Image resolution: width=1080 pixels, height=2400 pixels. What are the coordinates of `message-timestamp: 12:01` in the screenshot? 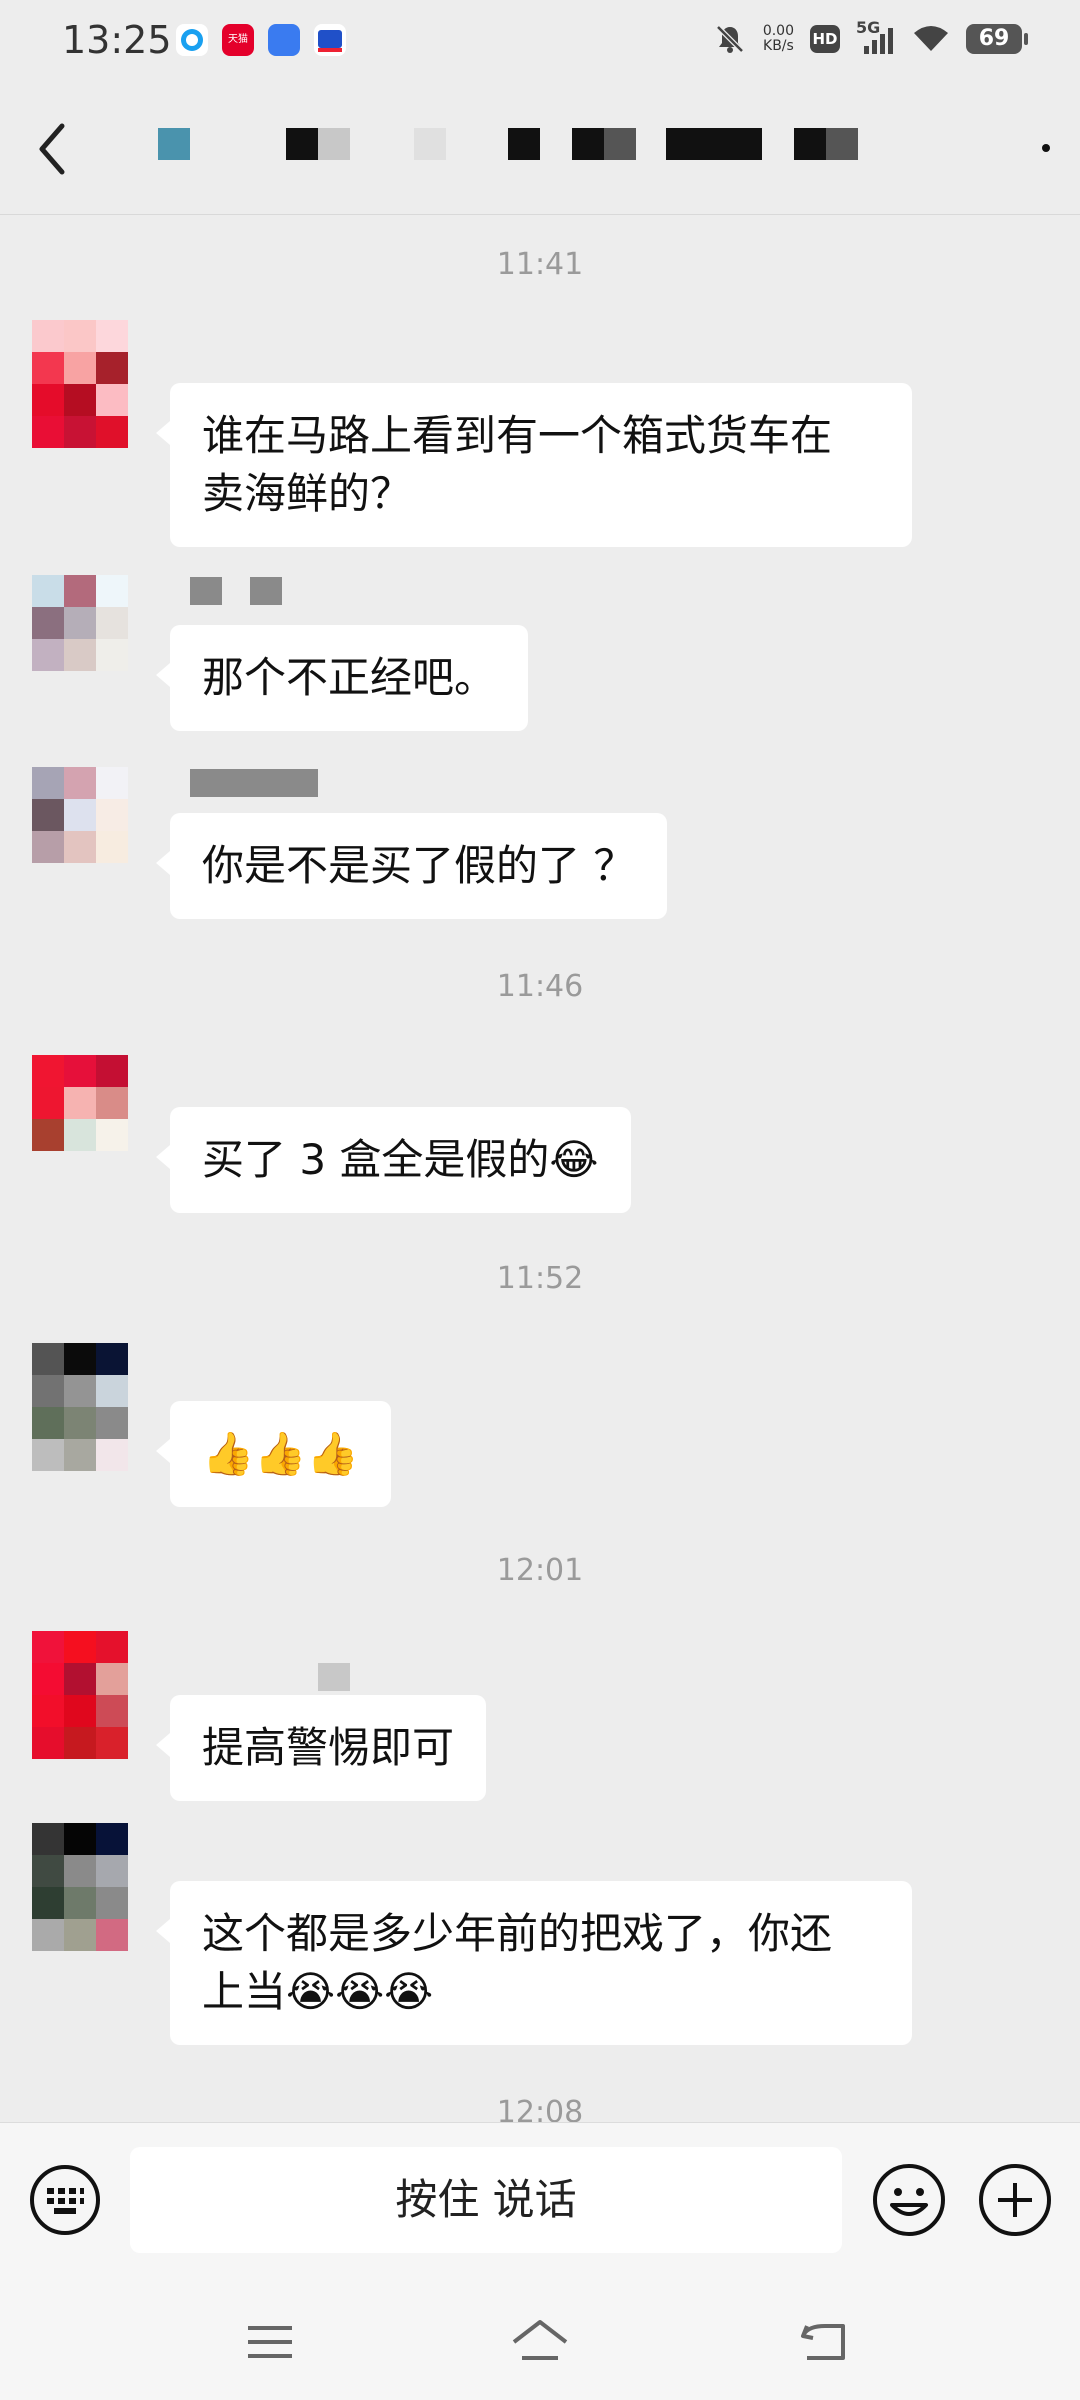 It's located at (540, 1570).